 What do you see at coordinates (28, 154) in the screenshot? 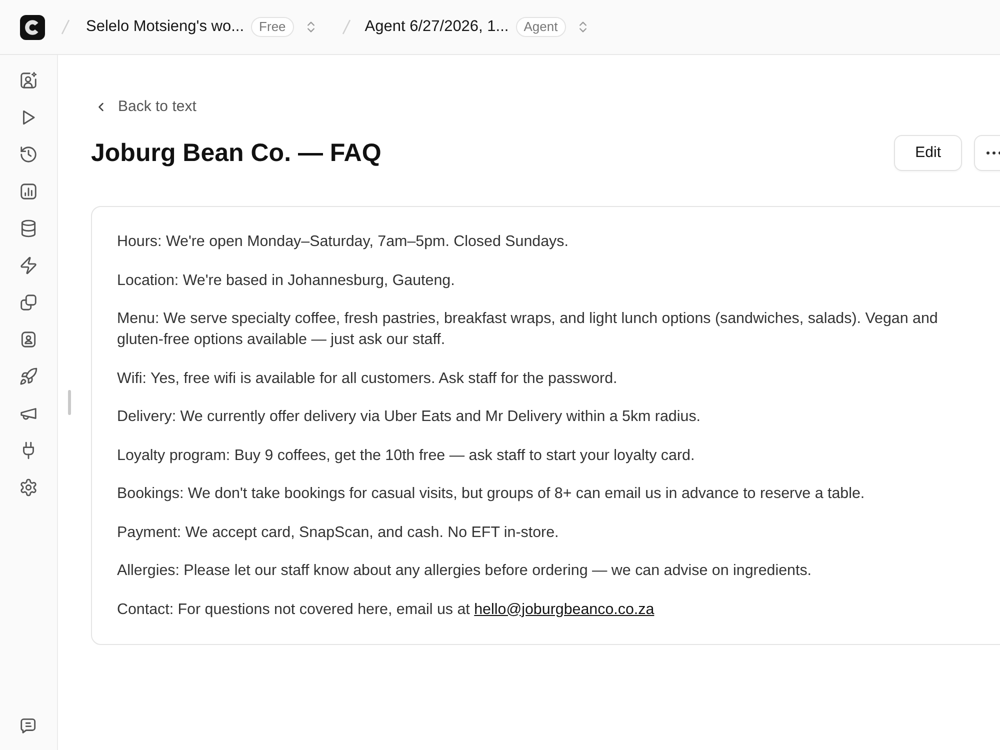
I see `history-icon` at bounding box center [28, 154].